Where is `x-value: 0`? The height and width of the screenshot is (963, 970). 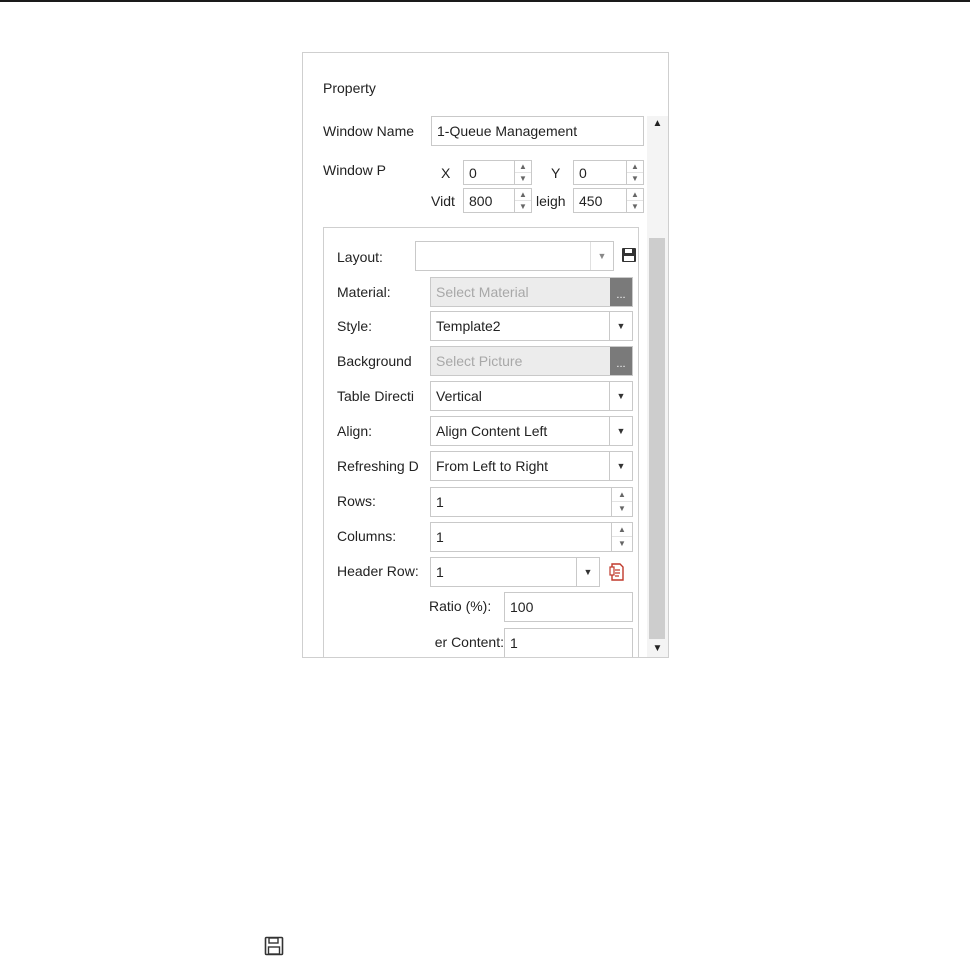 x-value: 0 is located at coordinates (473, 173).